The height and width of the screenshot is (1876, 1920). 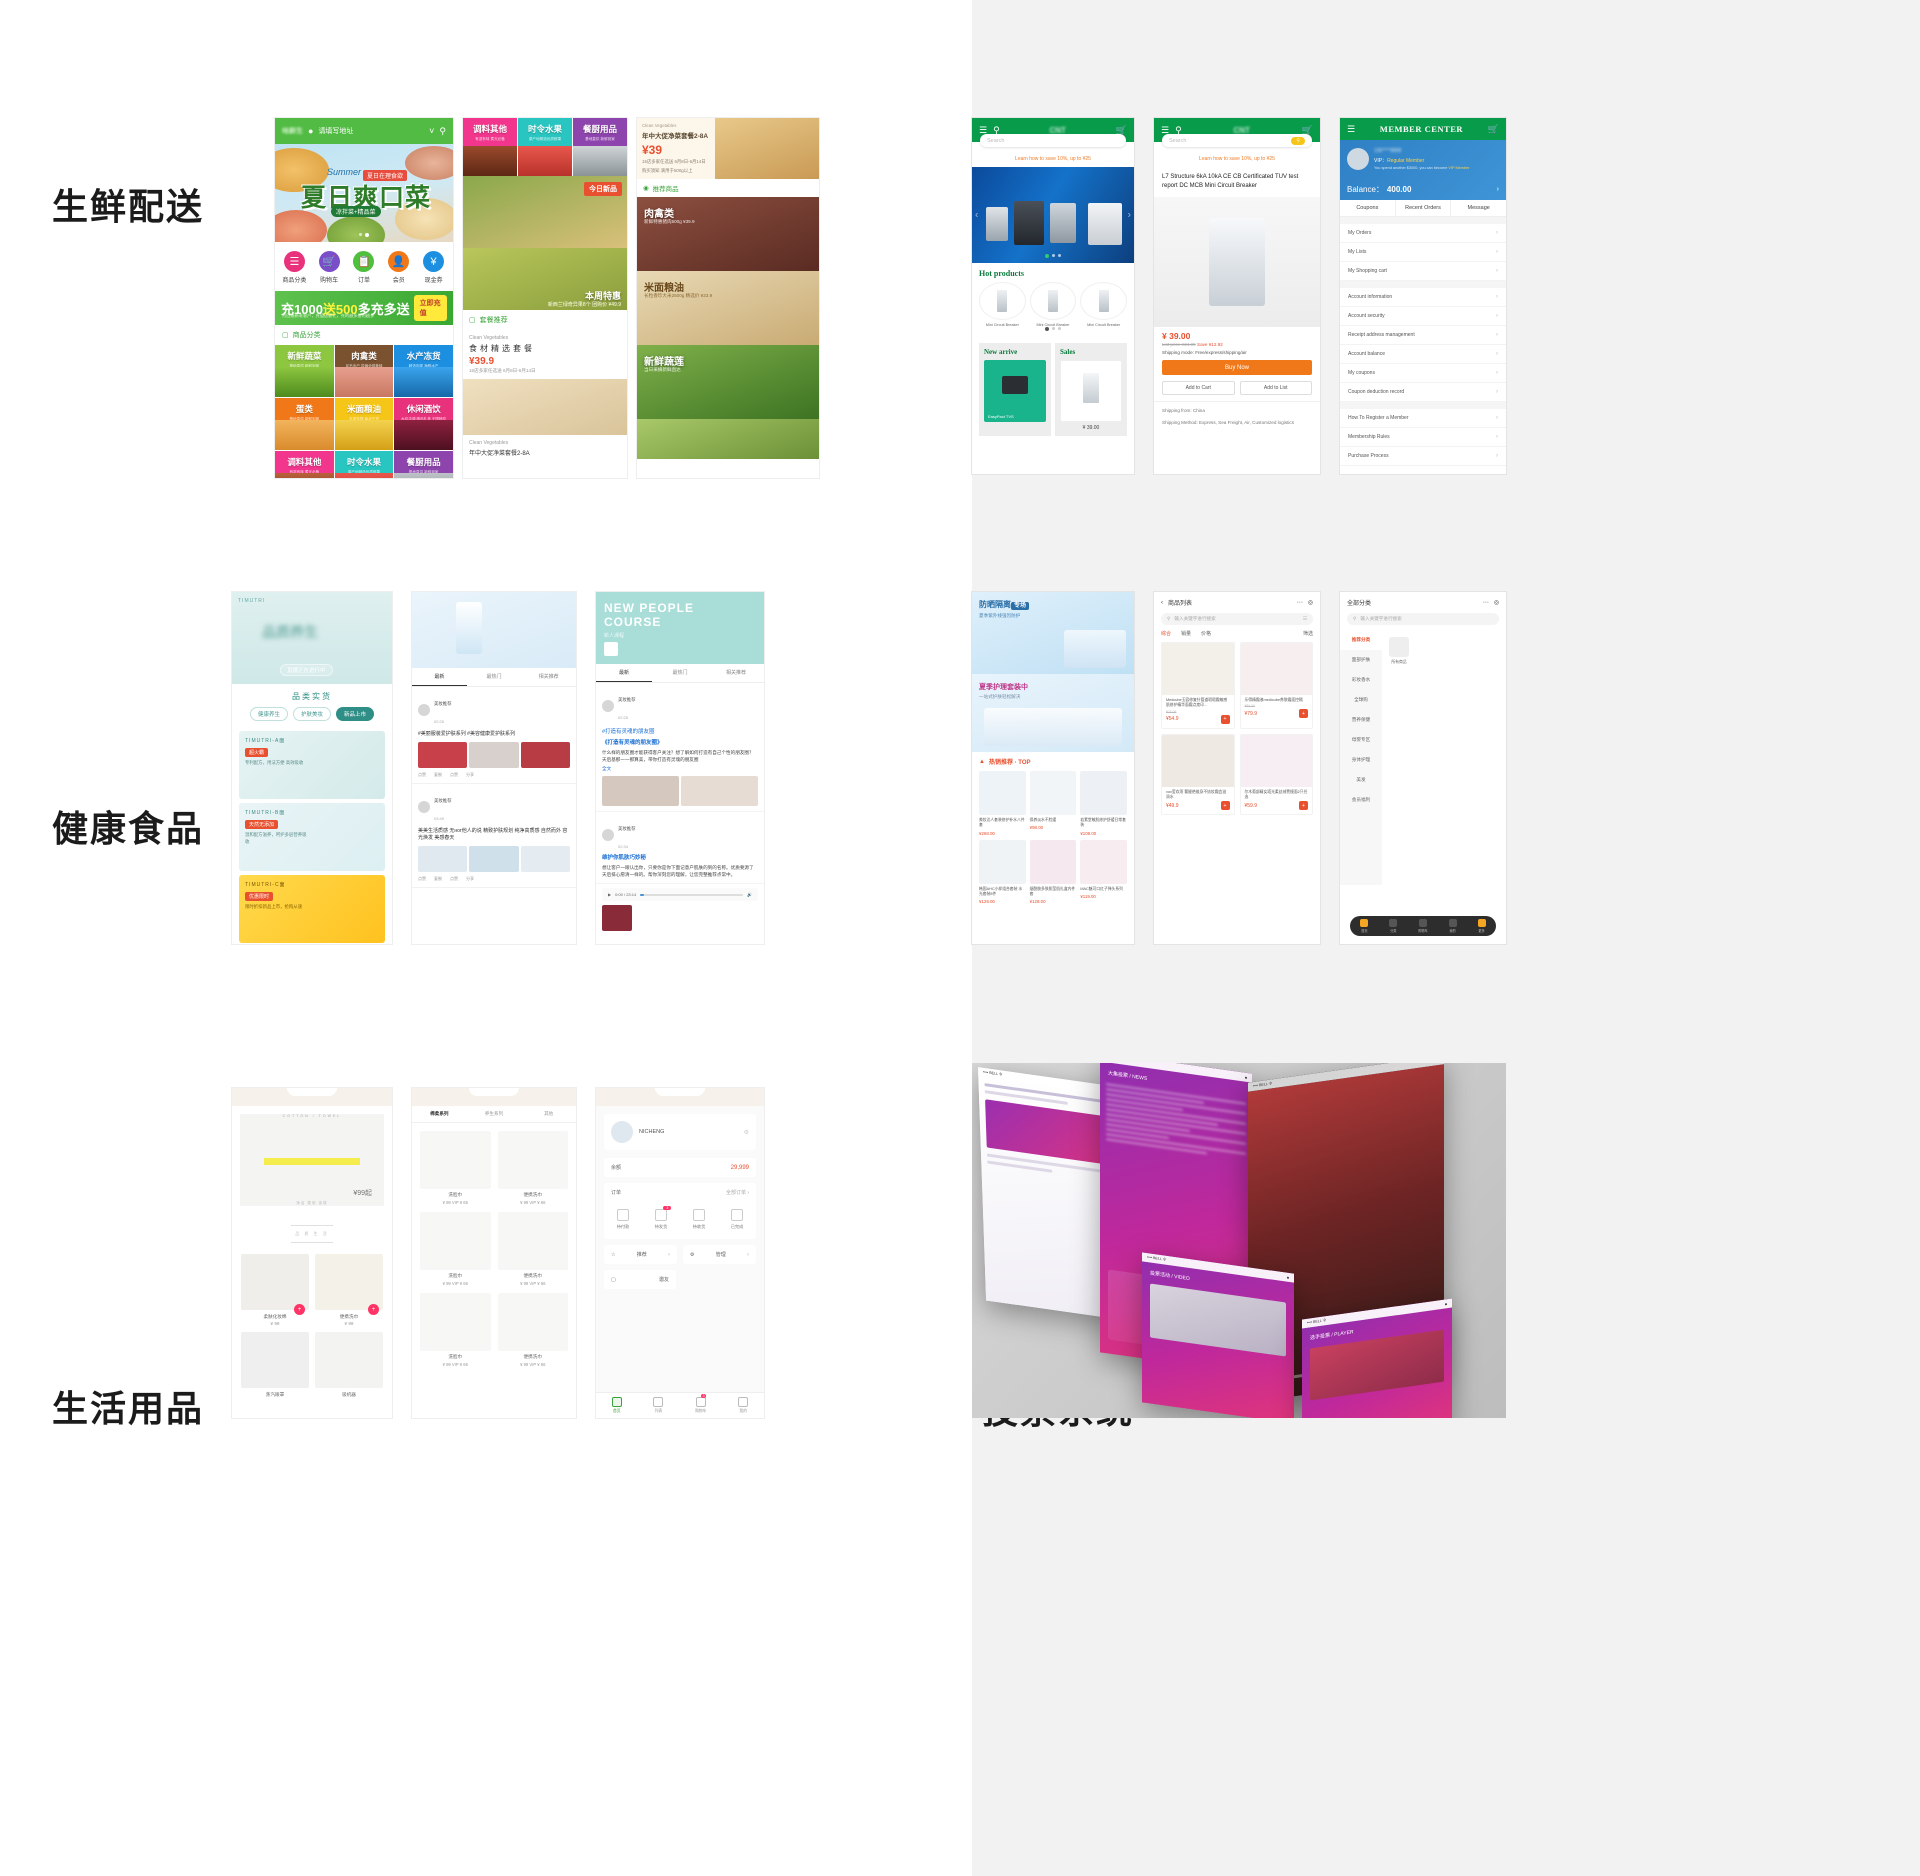 I want to click on vote-player-screen: •••• BELL 令 ■ 选手投票 / PLAYER, so click(x=1377, y=1358).